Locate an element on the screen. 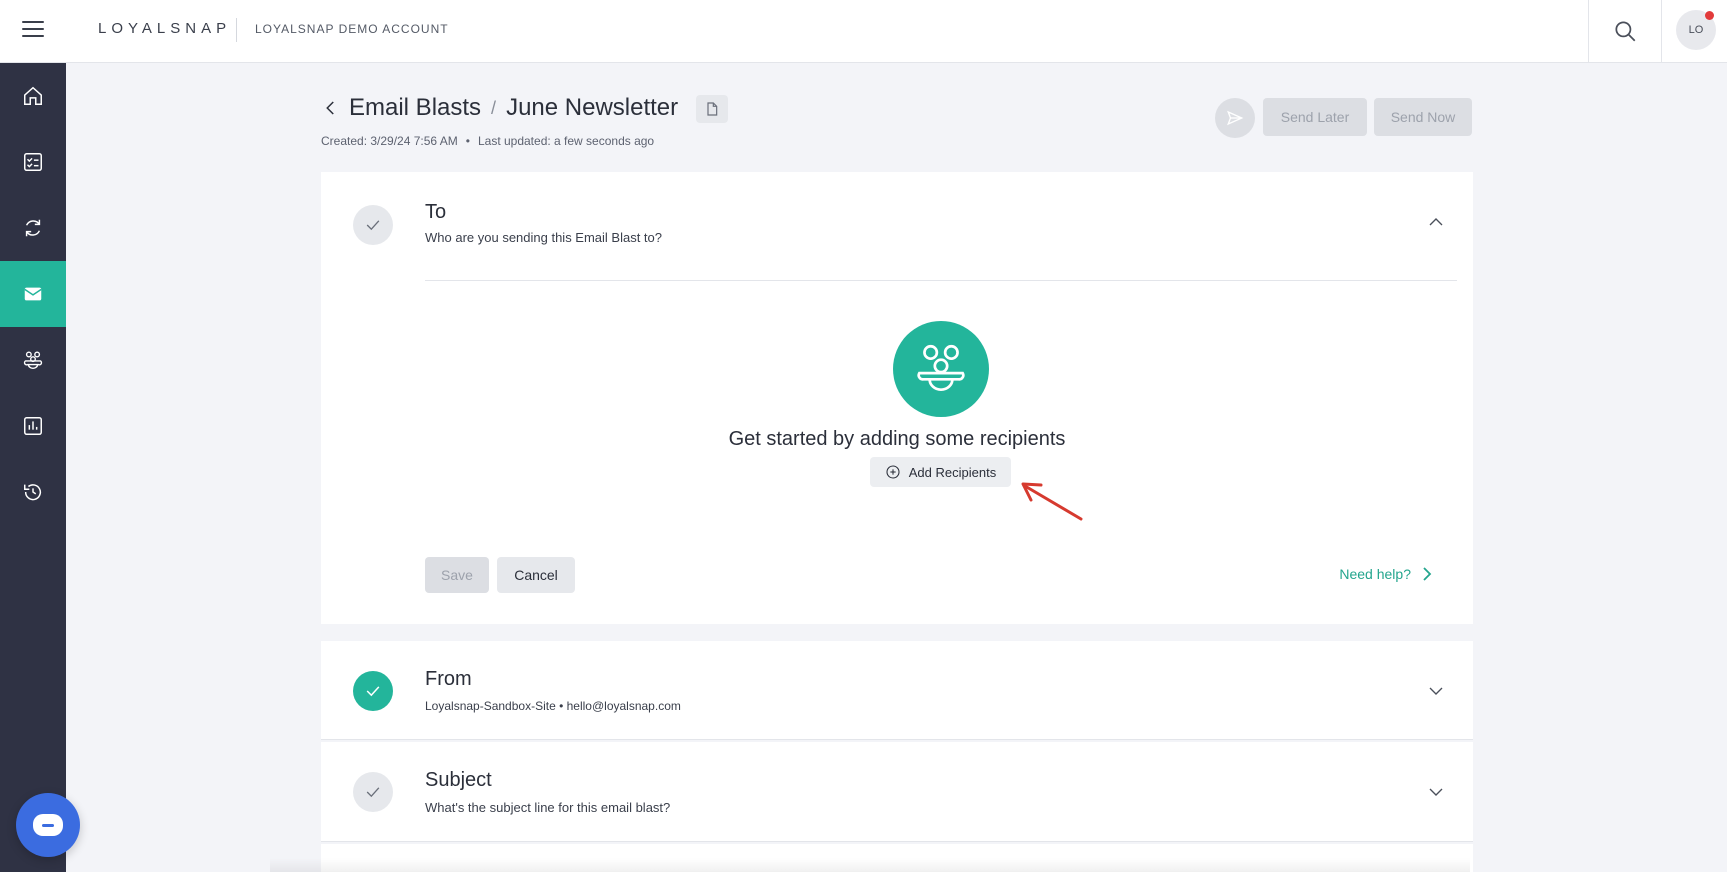 The width and height of the screenshot is (1727, 872). logo: LOYALSNAP is located at coordinates (165, 28).